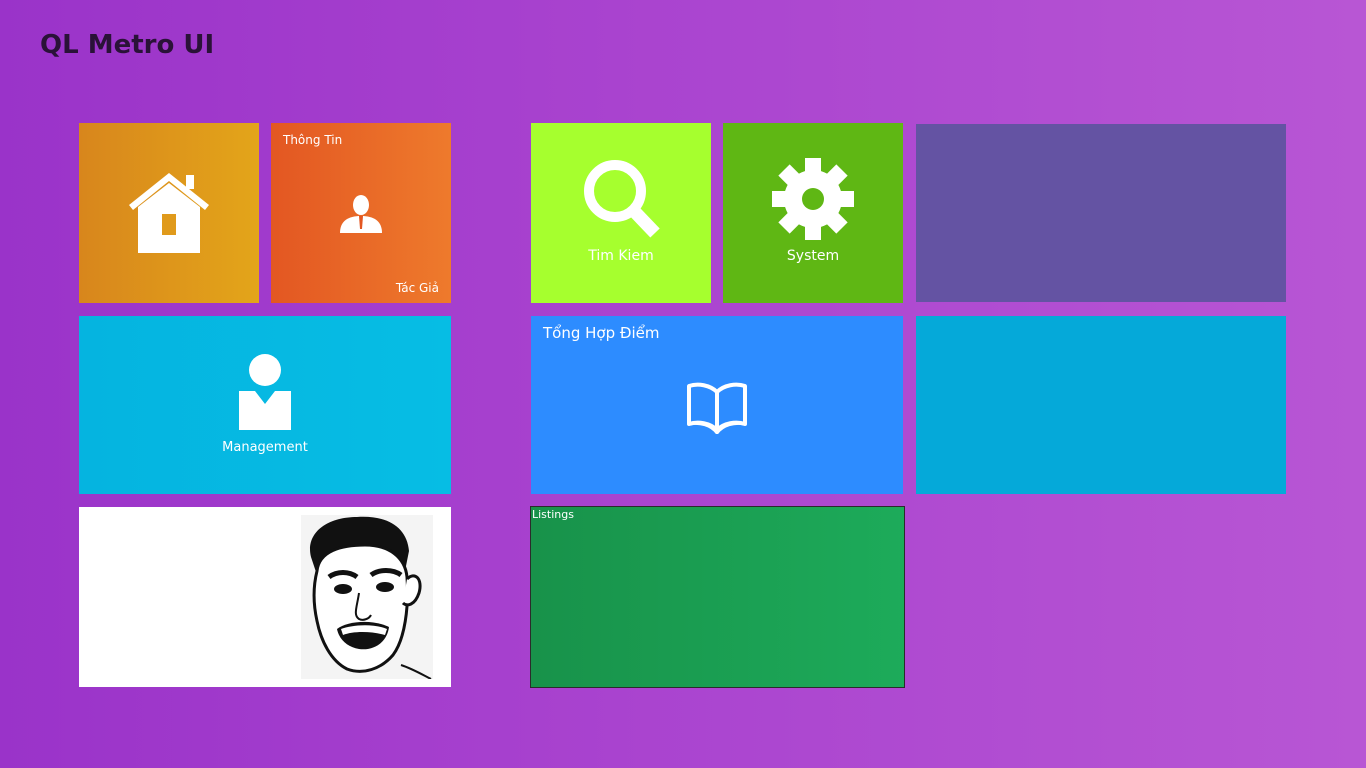  Describe the element at coordinates (265, 447) in the screenshot. I see `management-tile-label: Management` at that location.